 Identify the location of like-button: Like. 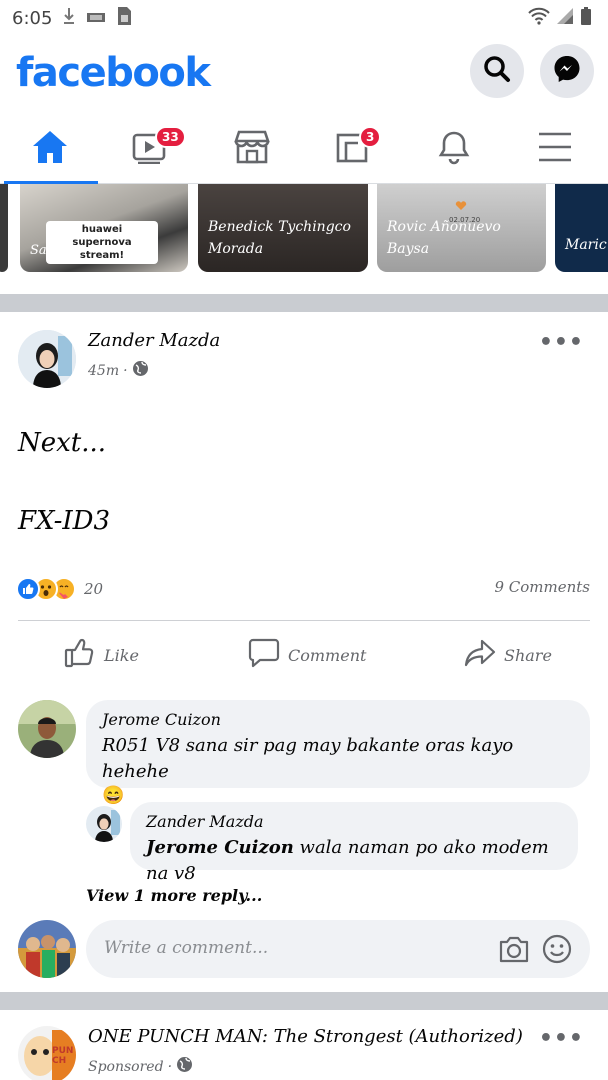
(101, 655).